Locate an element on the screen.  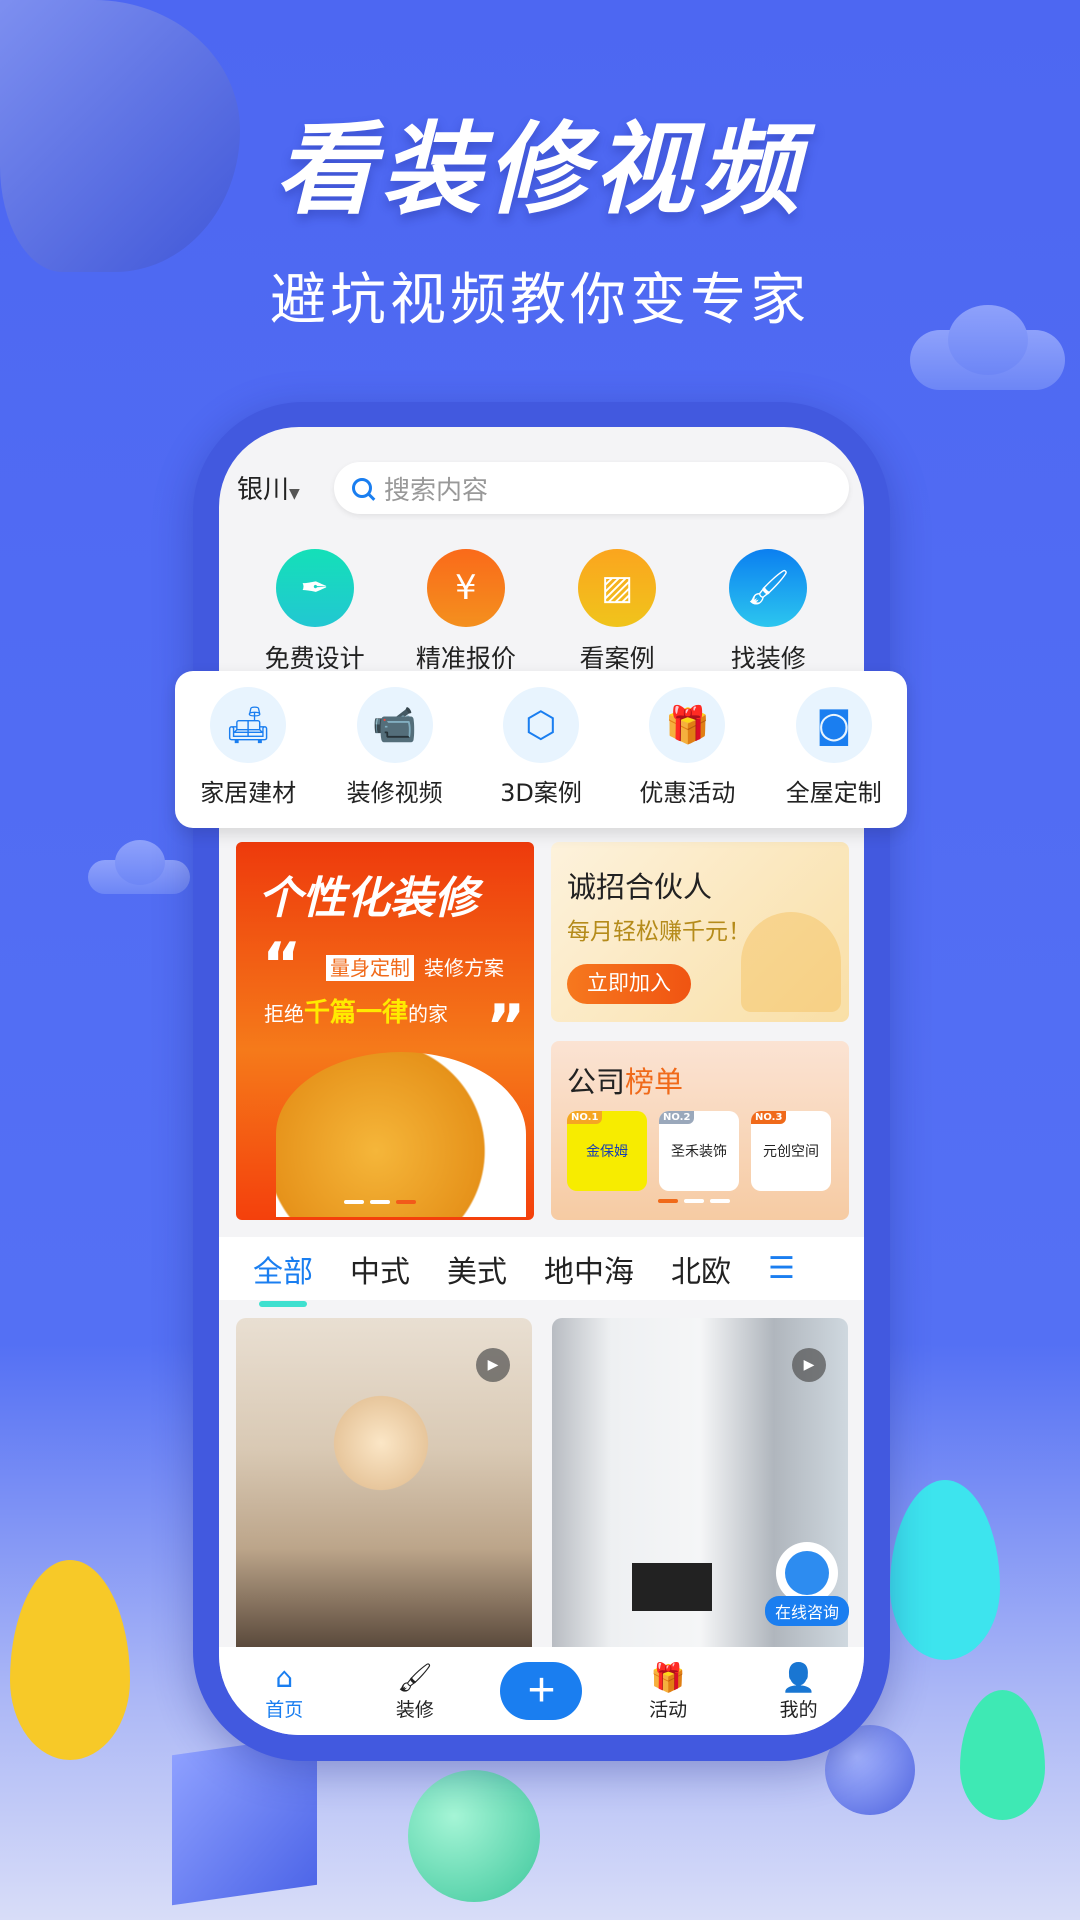
city-selector: 银川▼ is located at coordinates (268, 487).